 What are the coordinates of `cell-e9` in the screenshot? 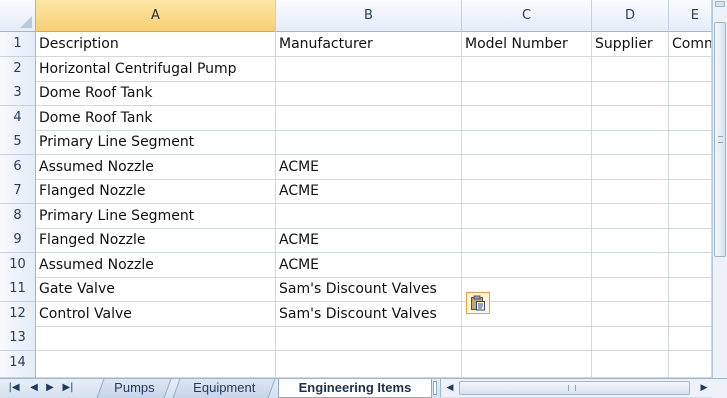 It's located at (690, 240).